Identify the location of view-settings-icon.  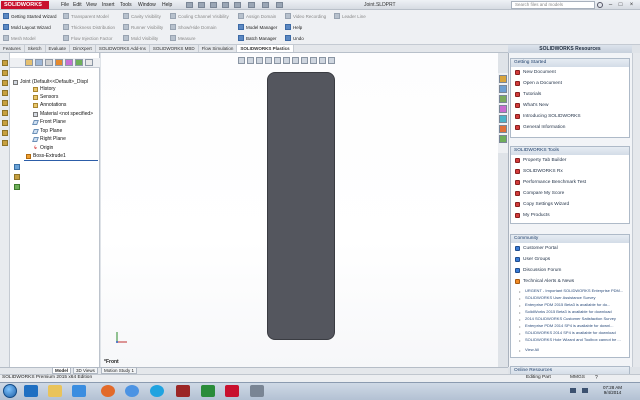
(322, 60).